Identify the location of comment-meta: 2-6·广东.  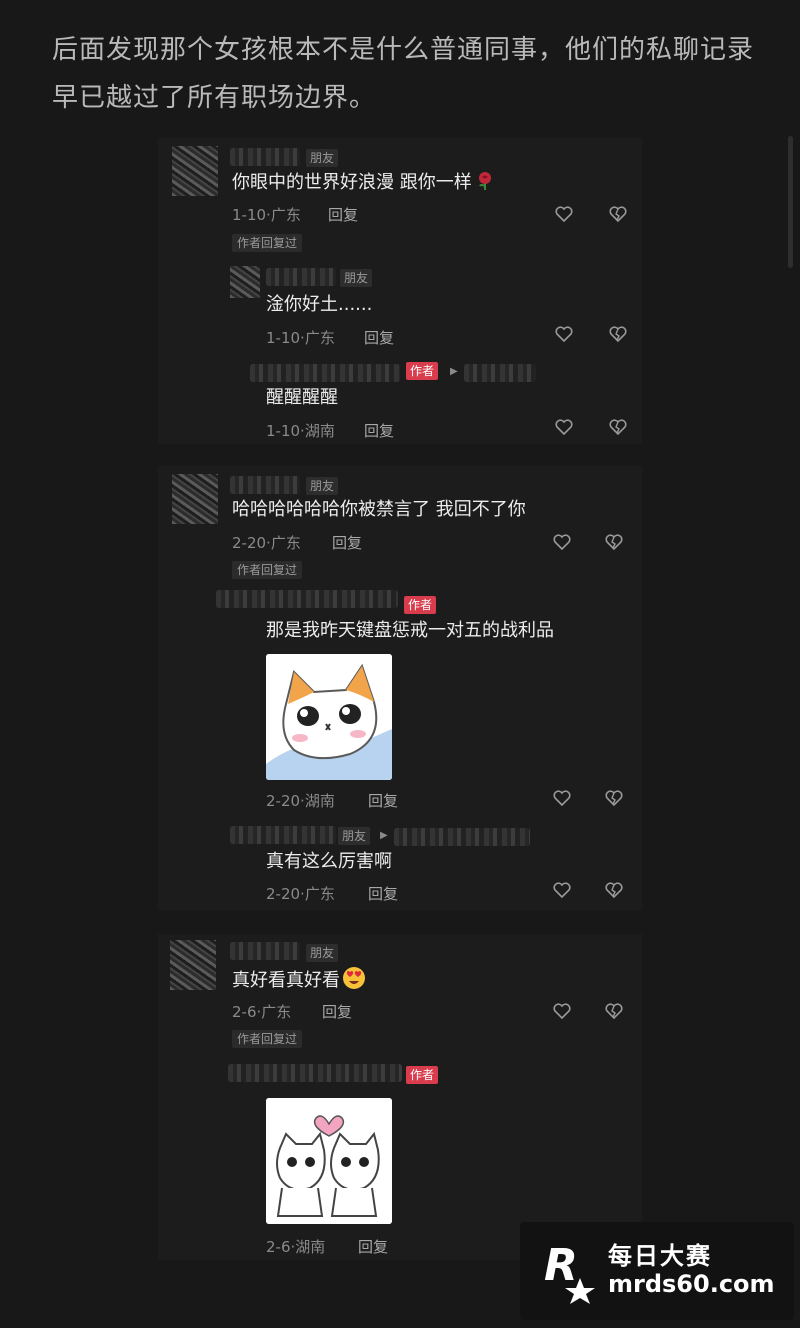
(262, 1012).